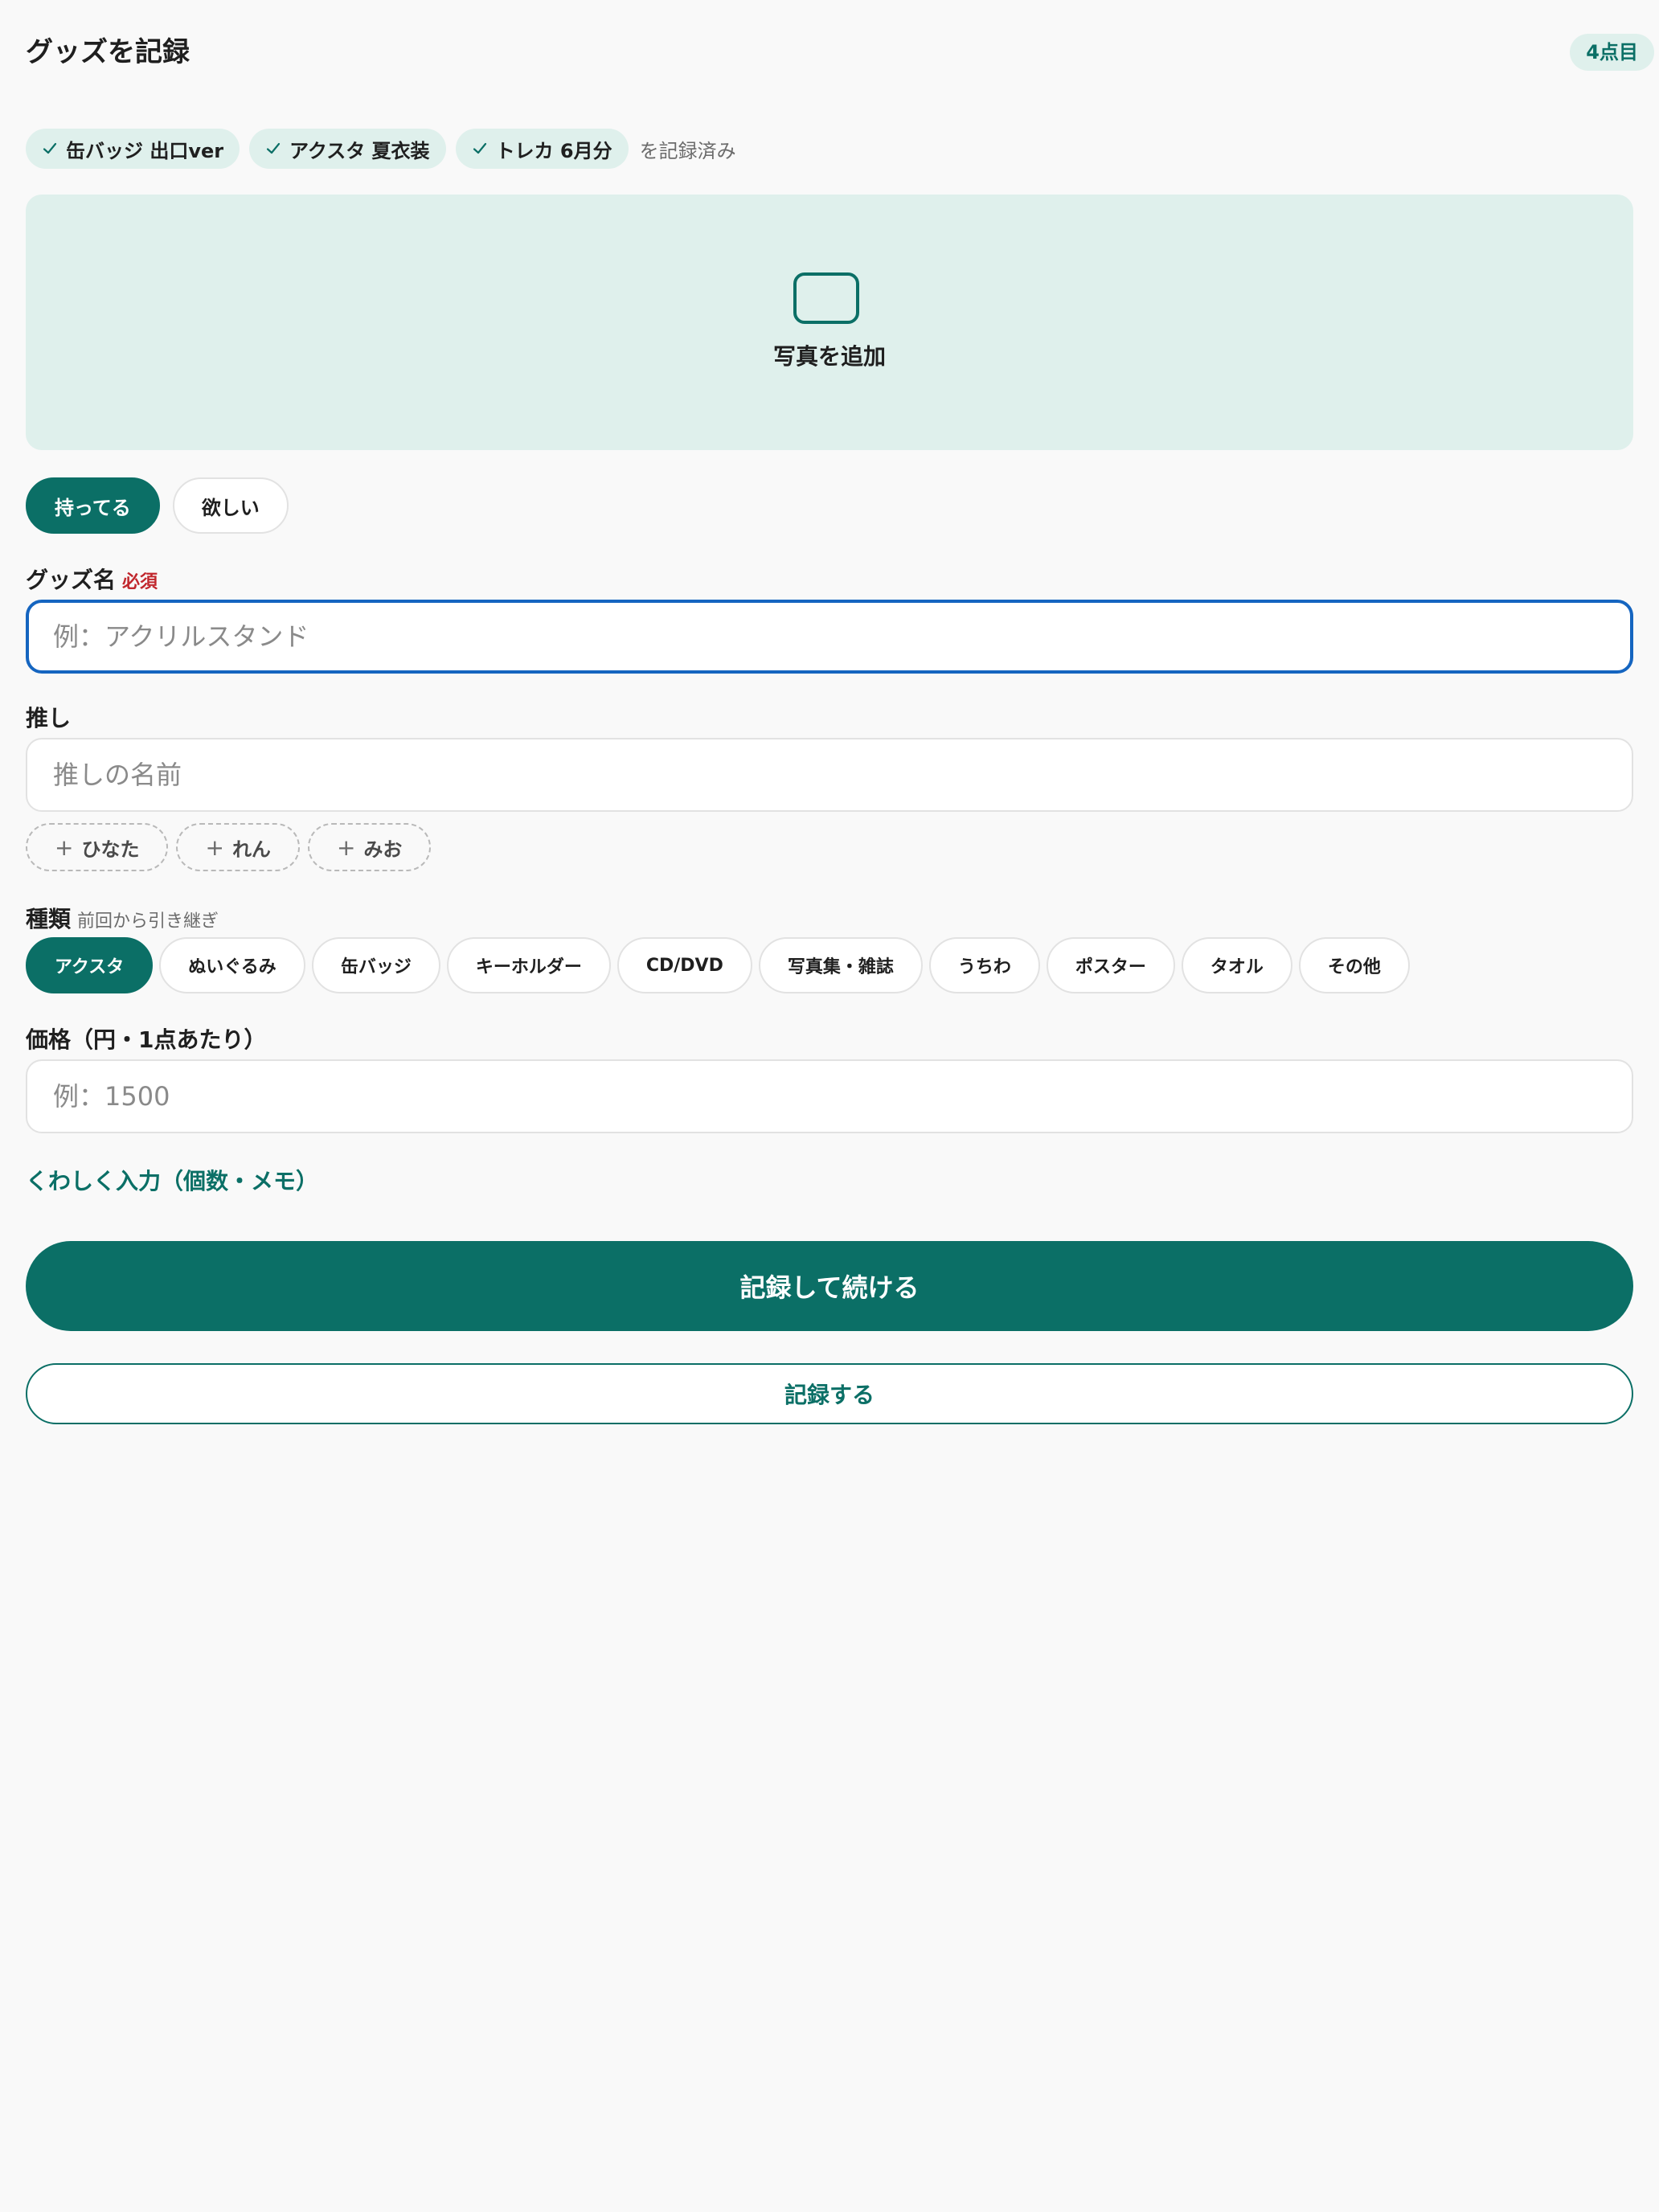 The image size is (1659, 2212). I want to click on oshi-suggestion-label: れん, so click(251, 849).